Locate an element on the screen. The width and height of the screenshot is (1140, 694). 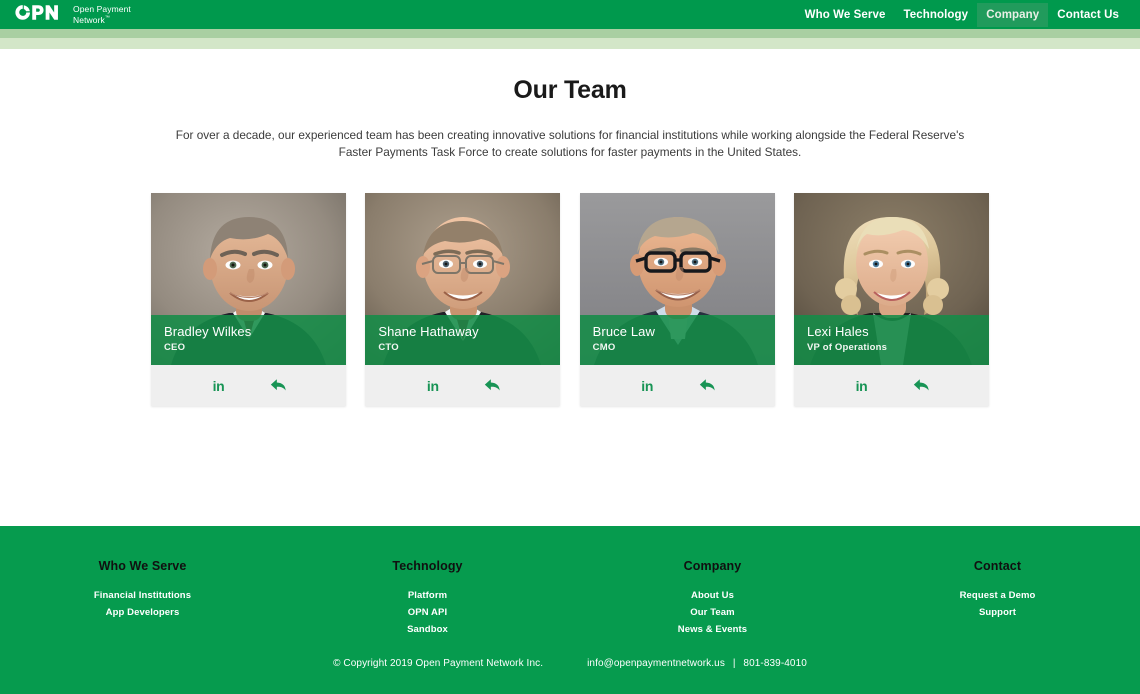
team-photo: Bradley Wilkes CEO is located at coordinates (248, 279).